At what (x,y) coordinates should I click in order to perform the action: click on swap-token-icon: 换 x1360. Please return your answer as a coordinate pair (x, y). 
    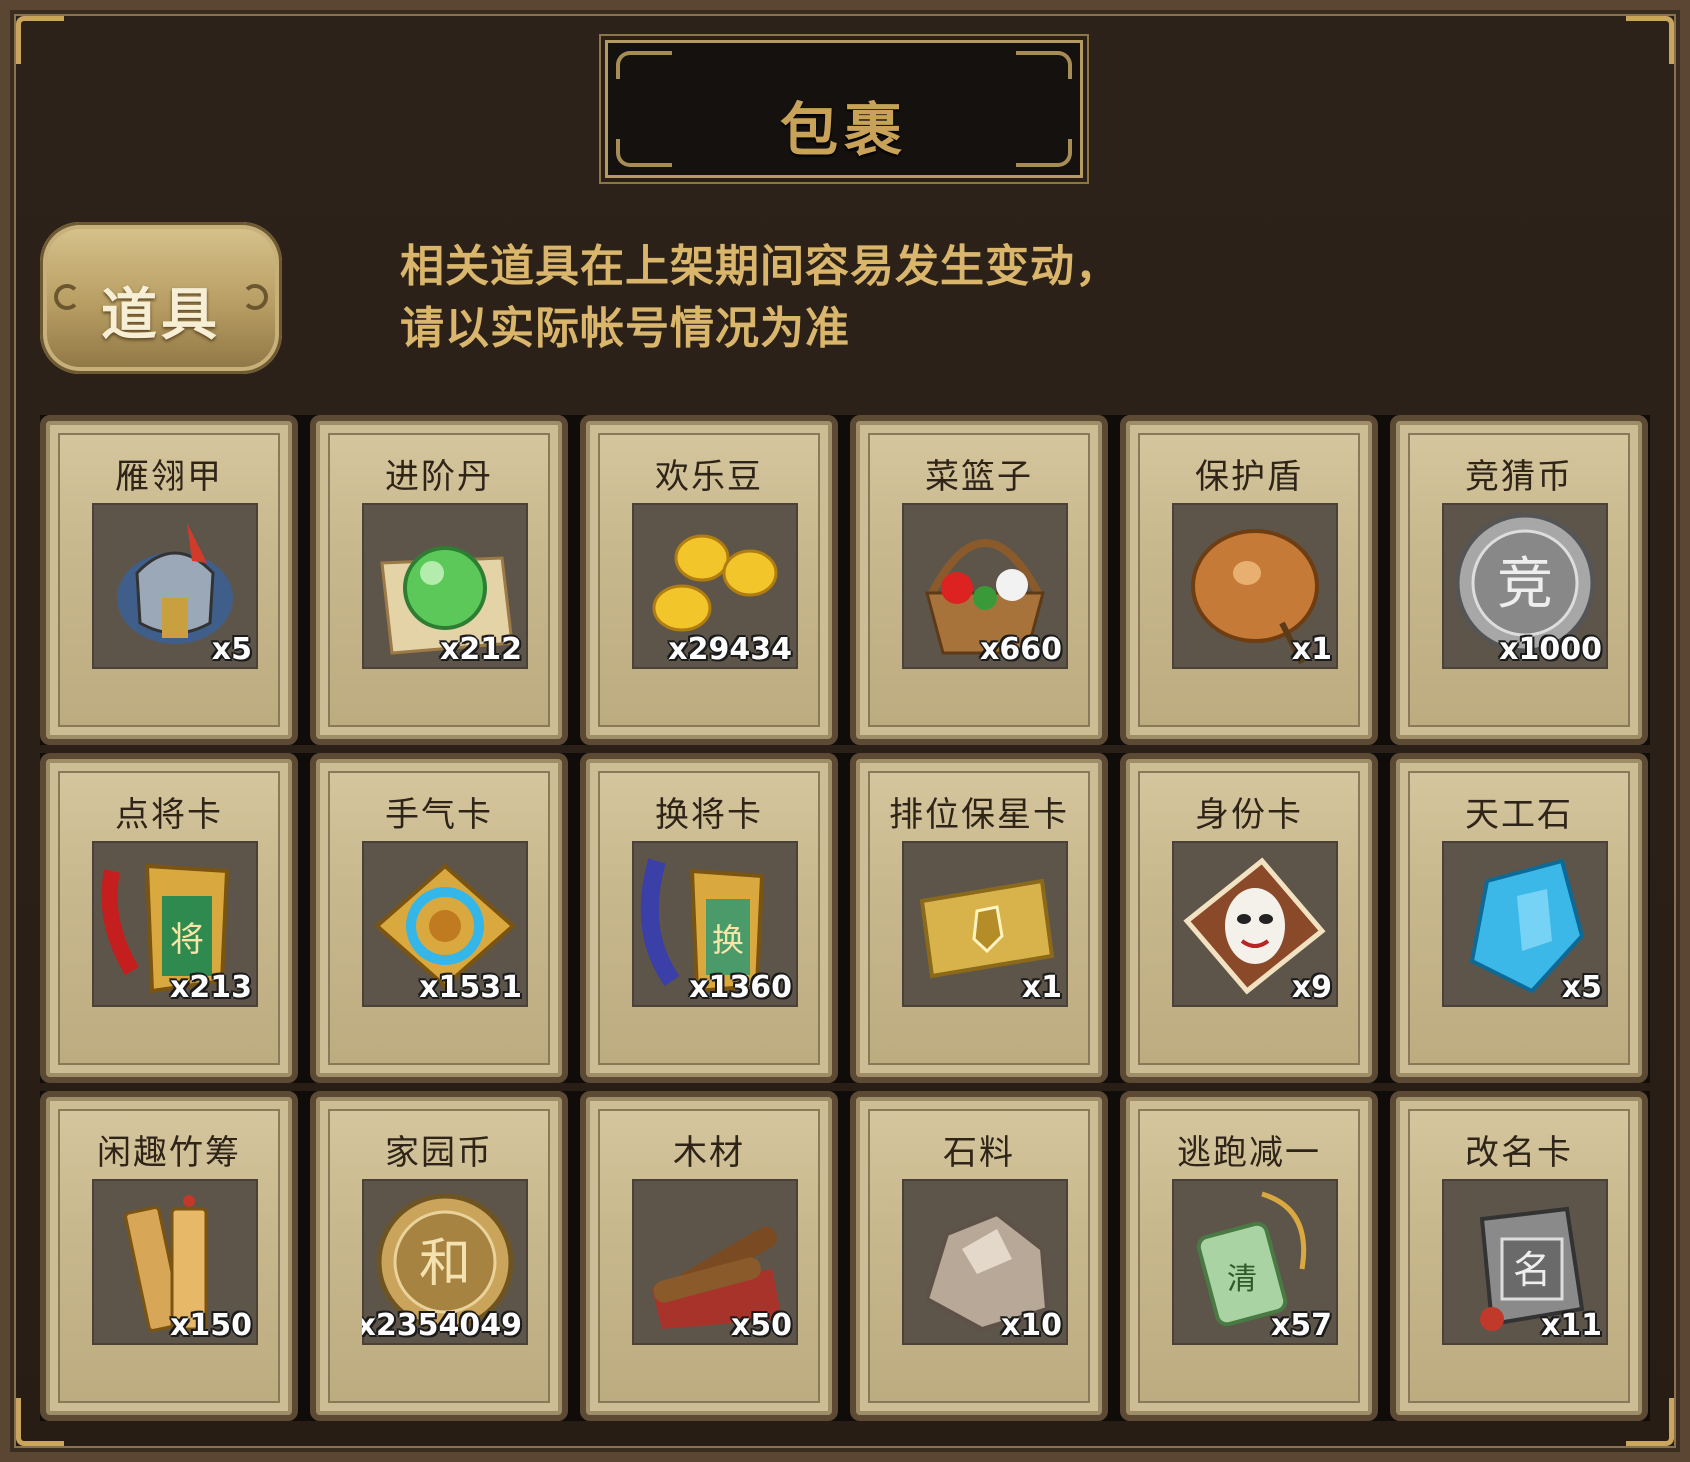
    Looking at the image, I should click on (715, 924).